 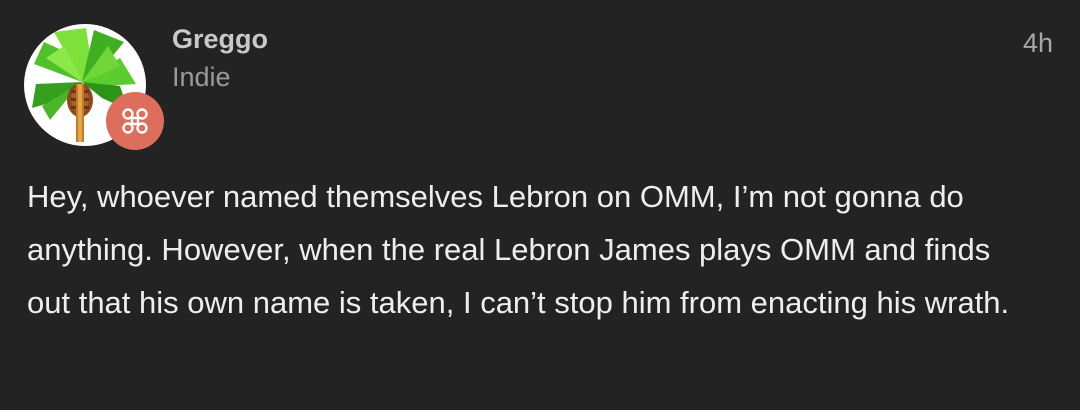 What do you see at coordinates (220, 39) in the screenshot?
I see `author-name: Greggo` at bounding box center [220, 39].